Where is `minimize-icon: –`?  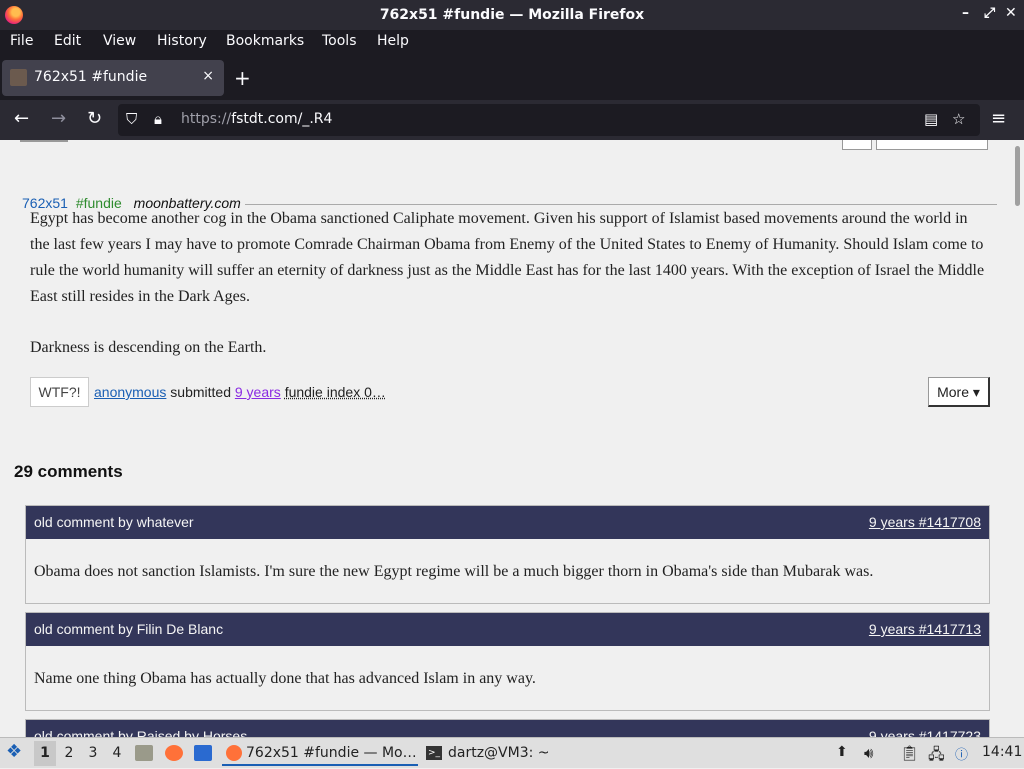 minimize-icon: – is located at coordinates (965, 13).